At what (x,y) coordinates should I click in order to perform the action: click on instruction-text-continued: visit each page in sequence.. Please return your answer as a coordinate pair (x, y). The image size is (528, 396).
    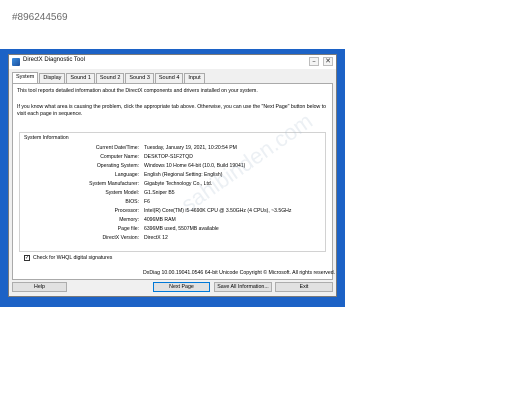
    Looking at the image, I should click on (50, 114).